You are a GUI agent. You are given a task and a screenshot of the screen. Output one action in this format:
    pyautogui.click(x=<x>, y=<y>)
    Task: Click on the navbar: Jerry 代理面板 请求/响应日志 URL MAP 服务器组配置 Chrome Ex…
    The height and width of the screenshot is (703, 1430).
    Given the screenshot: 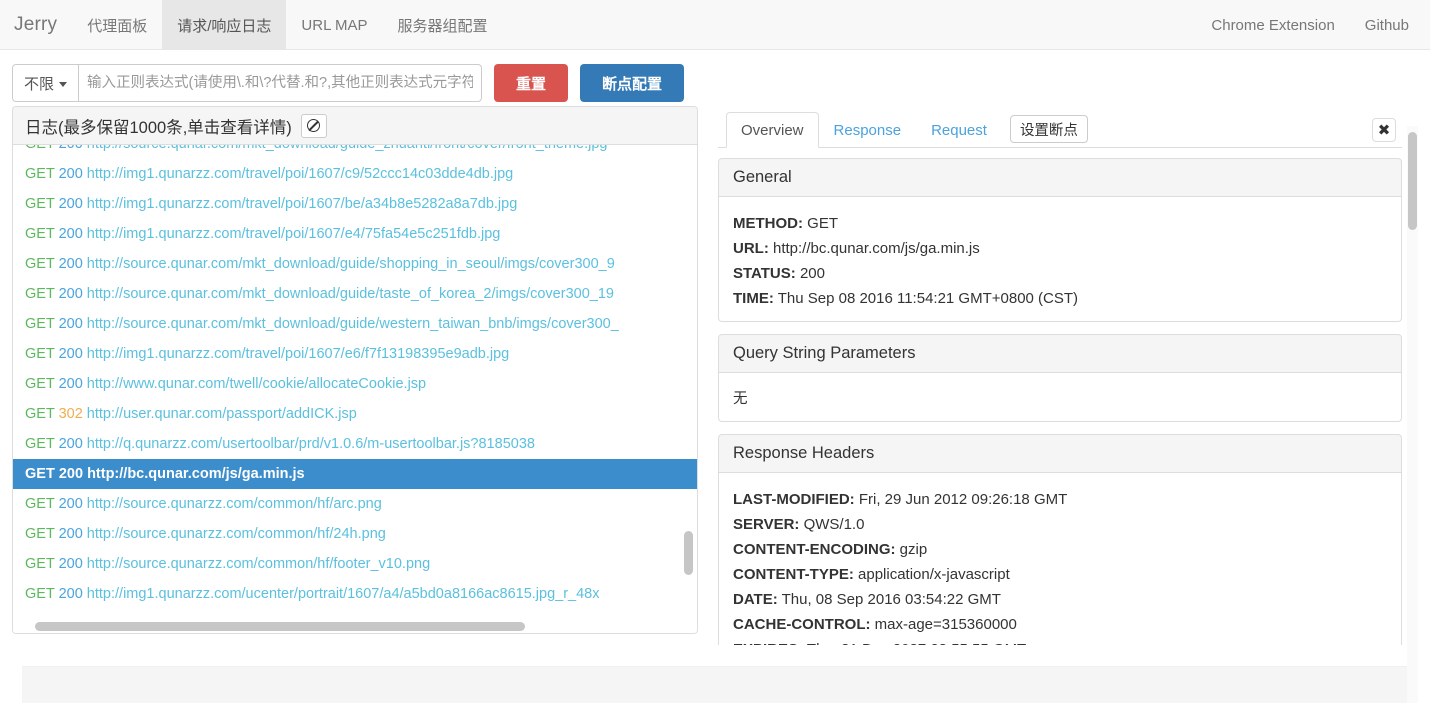 What is the action you would take?
    pyautogui.click(x=715, y=25)
    